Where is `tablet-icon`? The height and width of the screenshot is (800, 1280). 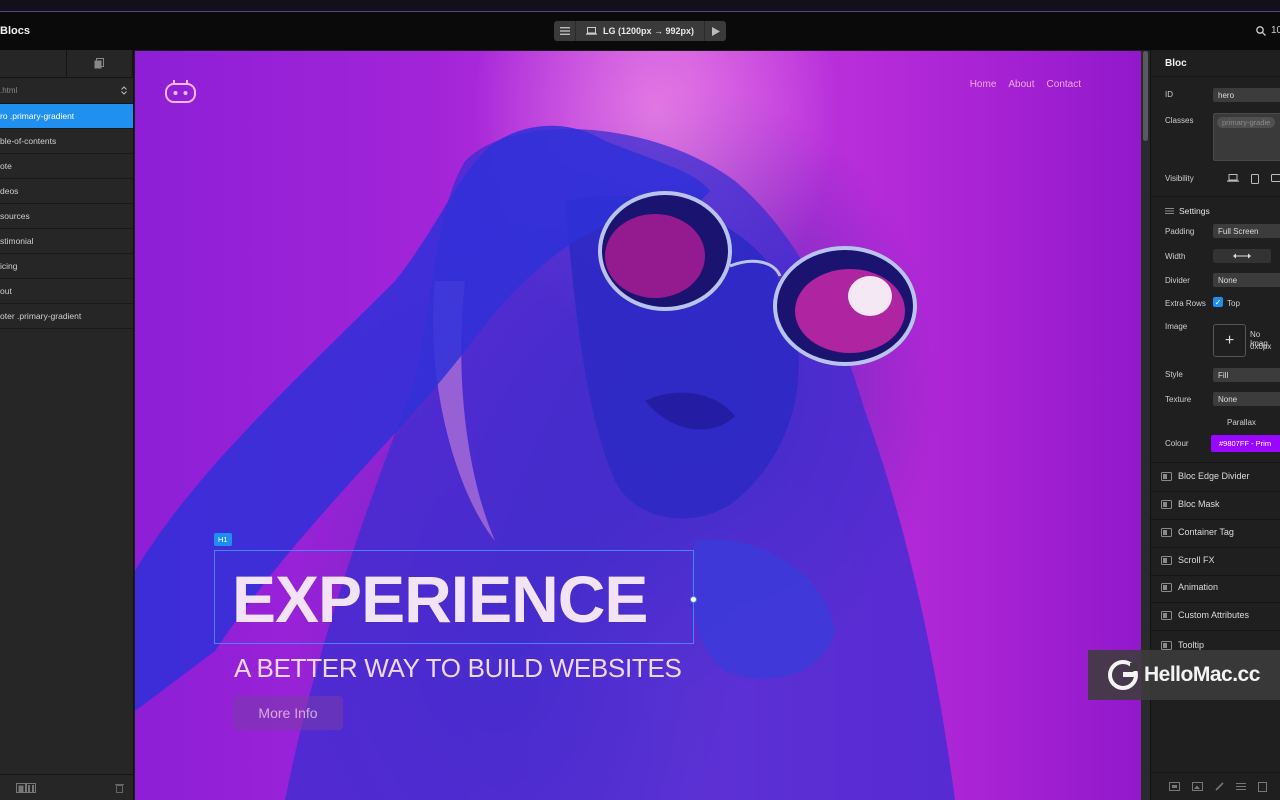 tablet-icon is located at coordinates (1255, 179).